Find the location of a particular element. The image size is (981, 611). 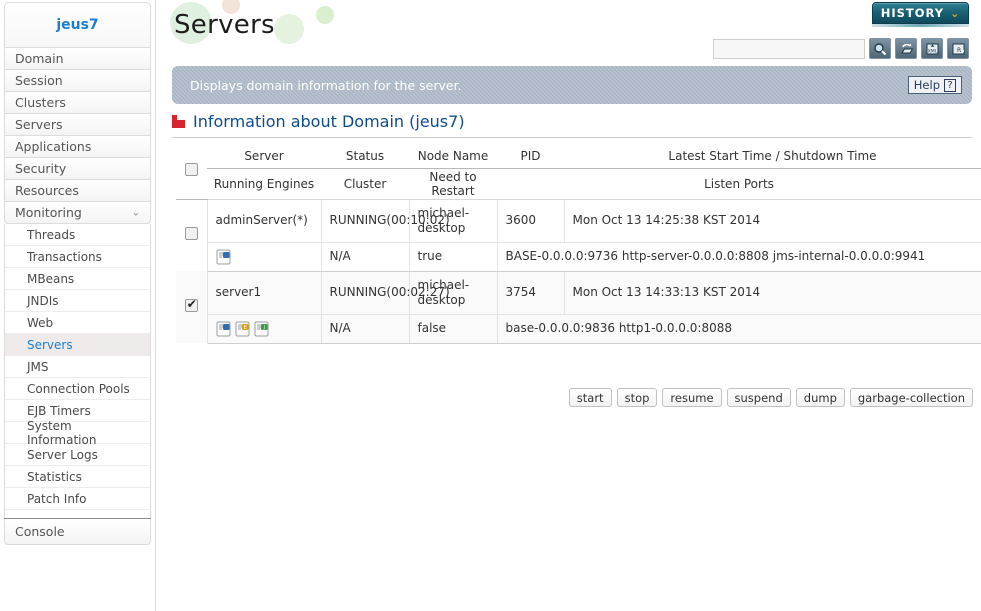

sidebar-item-monitoring-servers: Servers is located at coordinates (77, 345).